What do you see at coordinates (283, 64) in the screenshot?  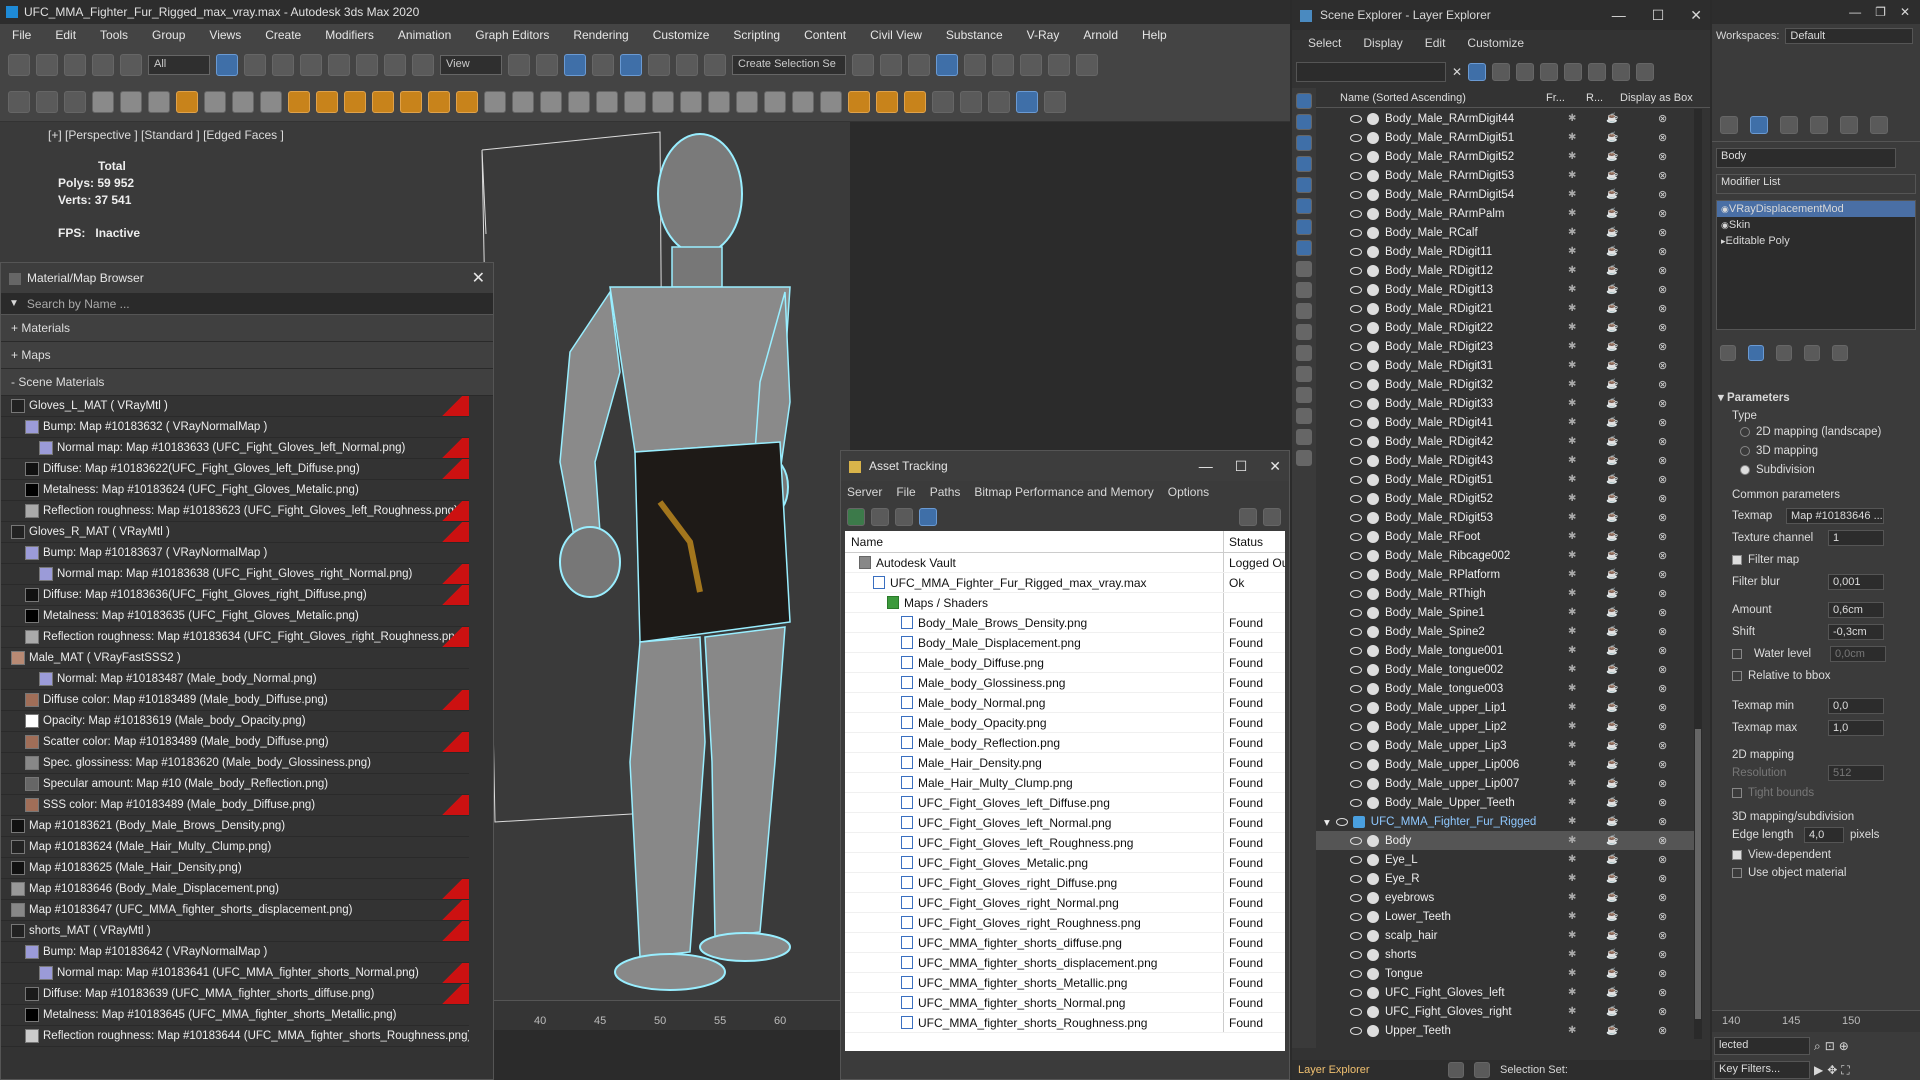 I see `rect-selection-icon` at bounding box center [283, 64].